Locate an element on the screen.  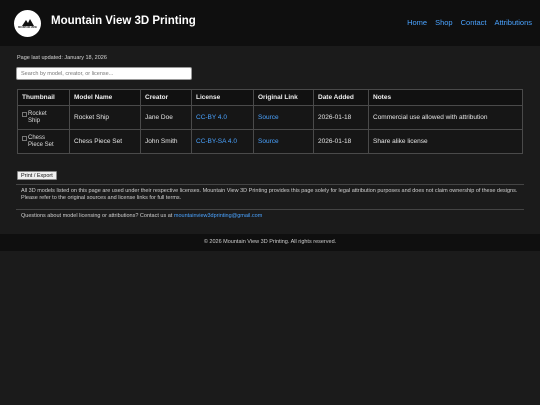
license-cell: CC-BY-SA 4.0 is located at coordinates (222, 141).